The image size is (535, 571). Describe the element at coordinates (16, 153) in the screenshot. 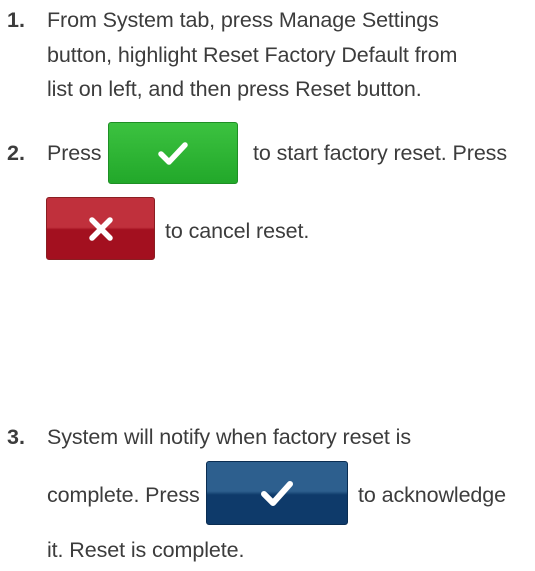

I see `step-2-number: 2.` at that location.